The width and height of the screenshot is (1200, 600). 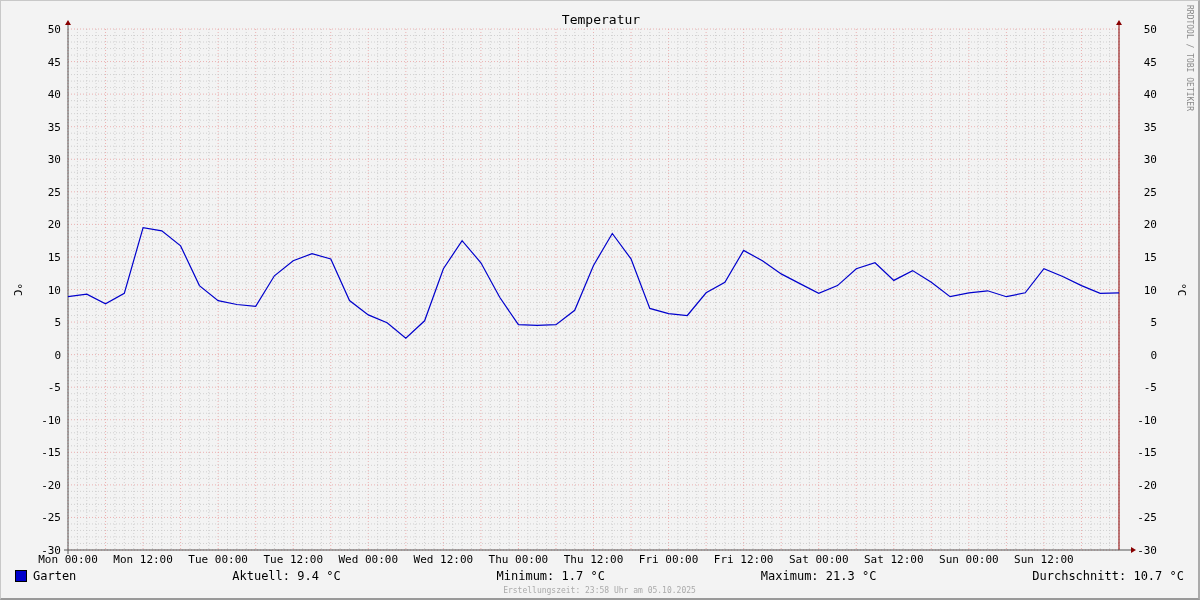 What do you see at coordinates (894, 559) in the screenshot?
I see `tick-label: Sat 12:00` at bounding box center [894, 559].